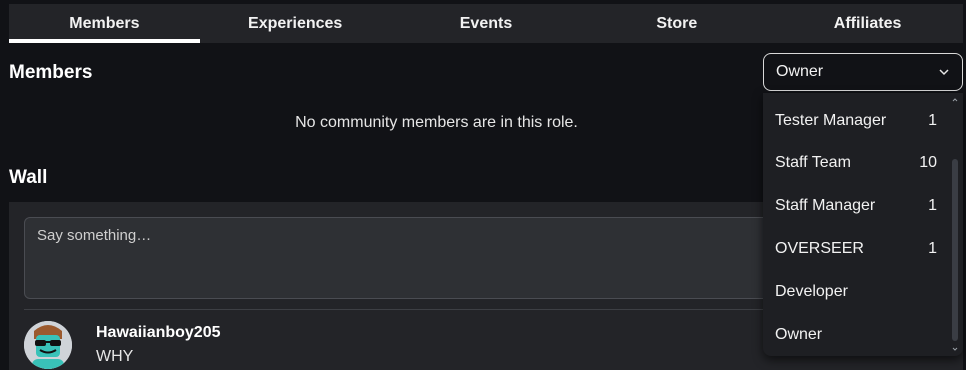  What do you see at coordinates (955, 250) in the screenshot?
I see `scrollbar-thumb` at bounding box center [955, 250].